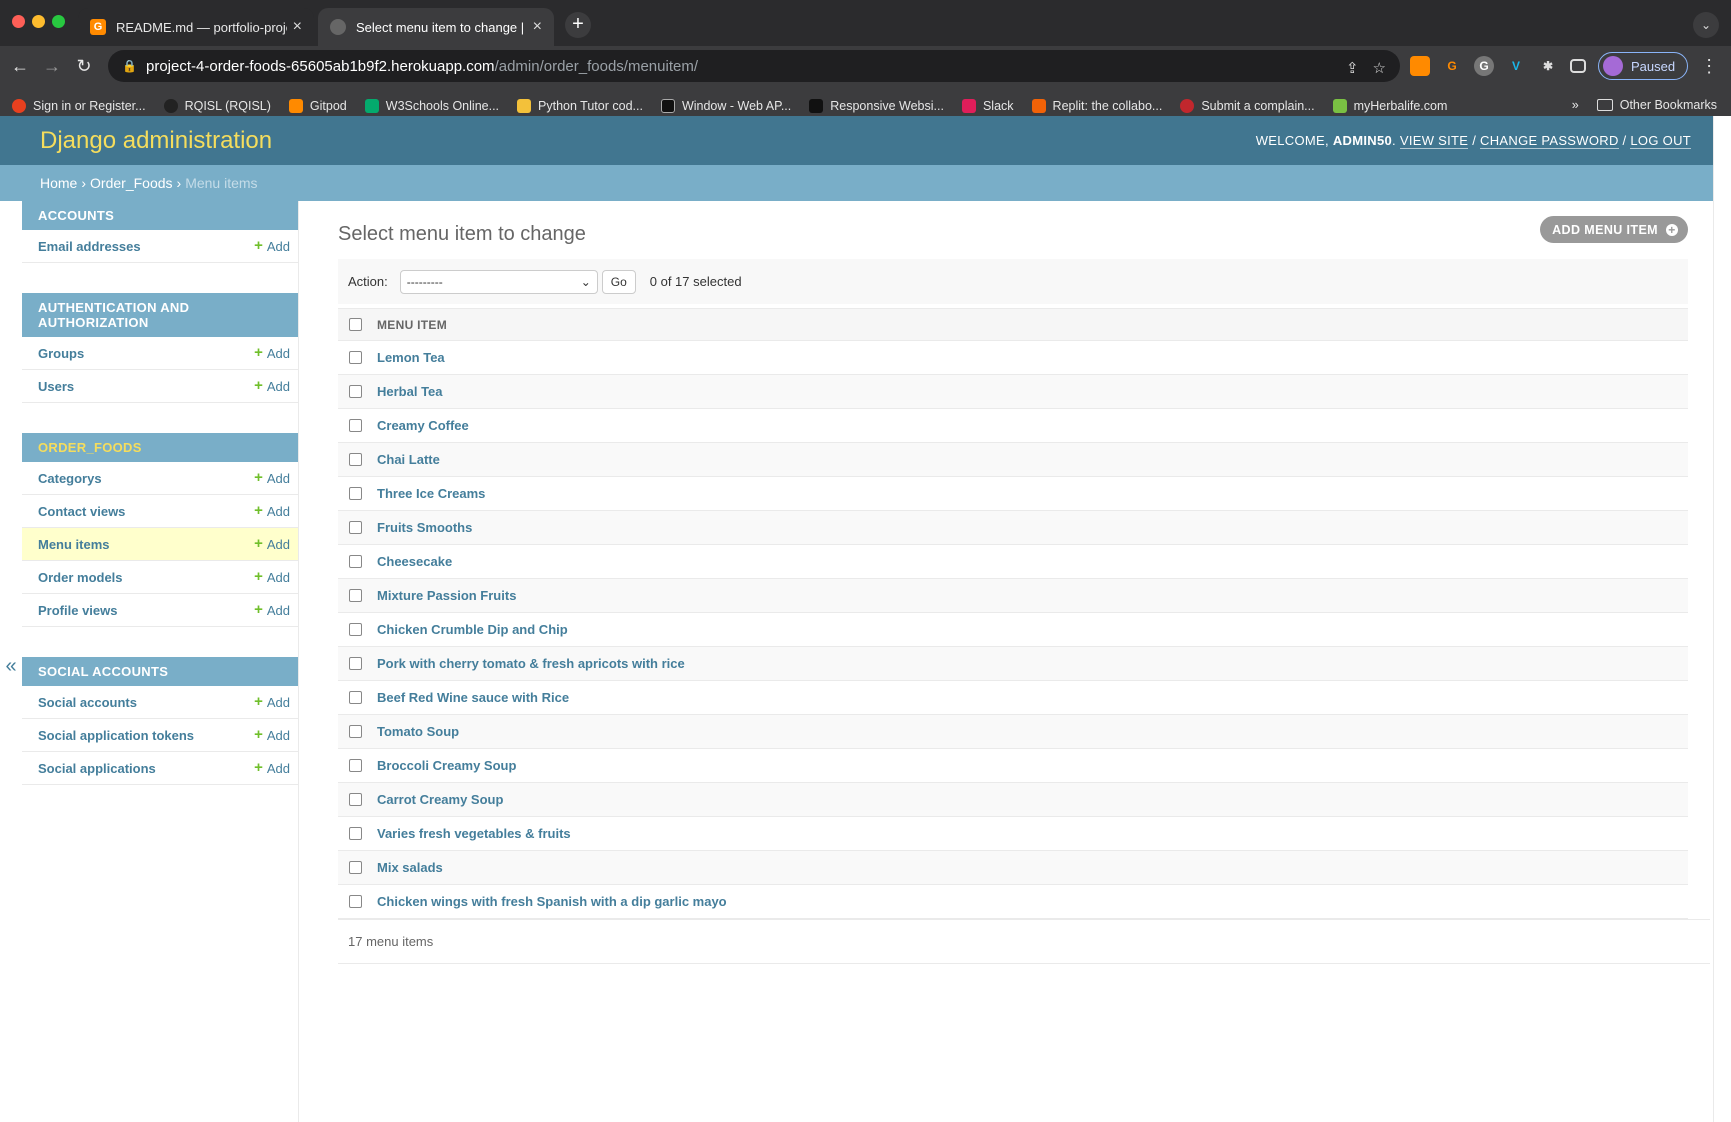 The height and width of the screenshot is (1122, 1731). Describe the element at coordinates (411, 357) in the screenshot. I see `menu-item-link: Lemon Tea` at that location.